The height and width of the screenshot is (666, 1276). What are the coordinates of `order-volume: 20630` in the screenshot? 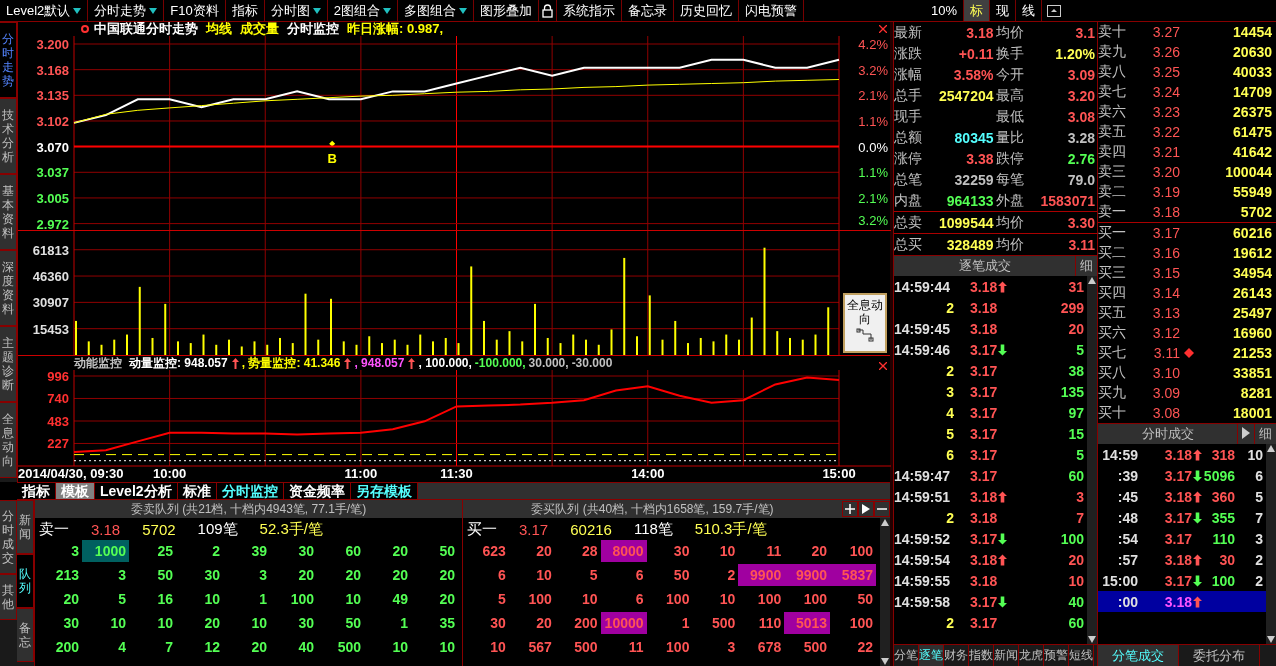 It's located at (1252, 52).